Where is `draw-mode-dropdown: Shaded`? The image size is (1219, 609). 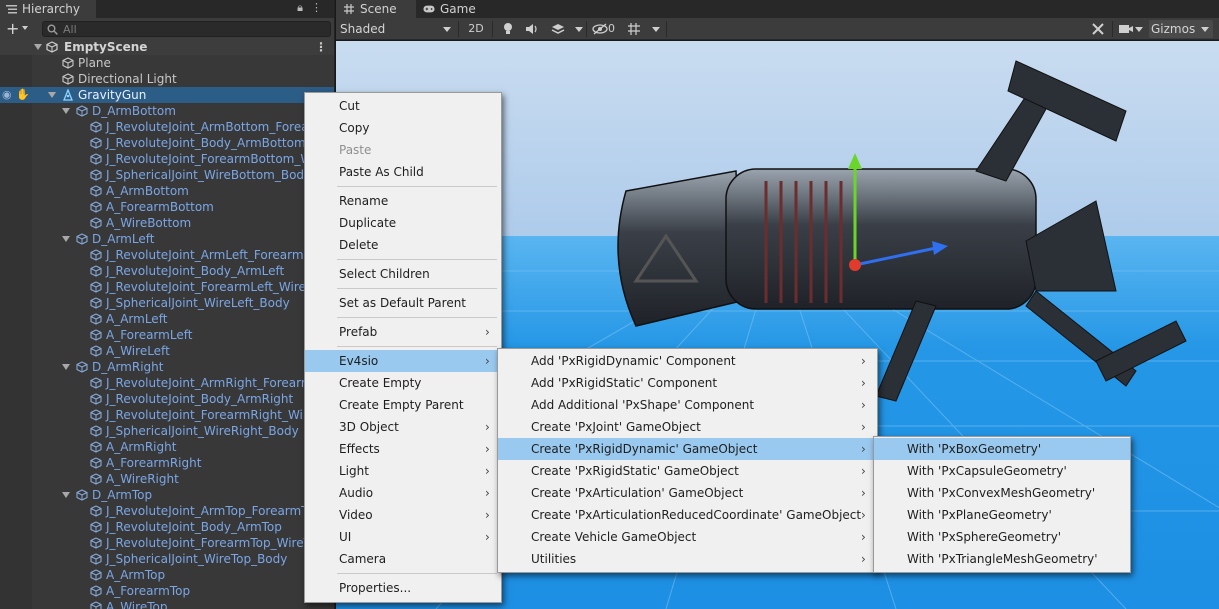 draw-mode-dropdown: Shaded is located at coordinates (396, 29).